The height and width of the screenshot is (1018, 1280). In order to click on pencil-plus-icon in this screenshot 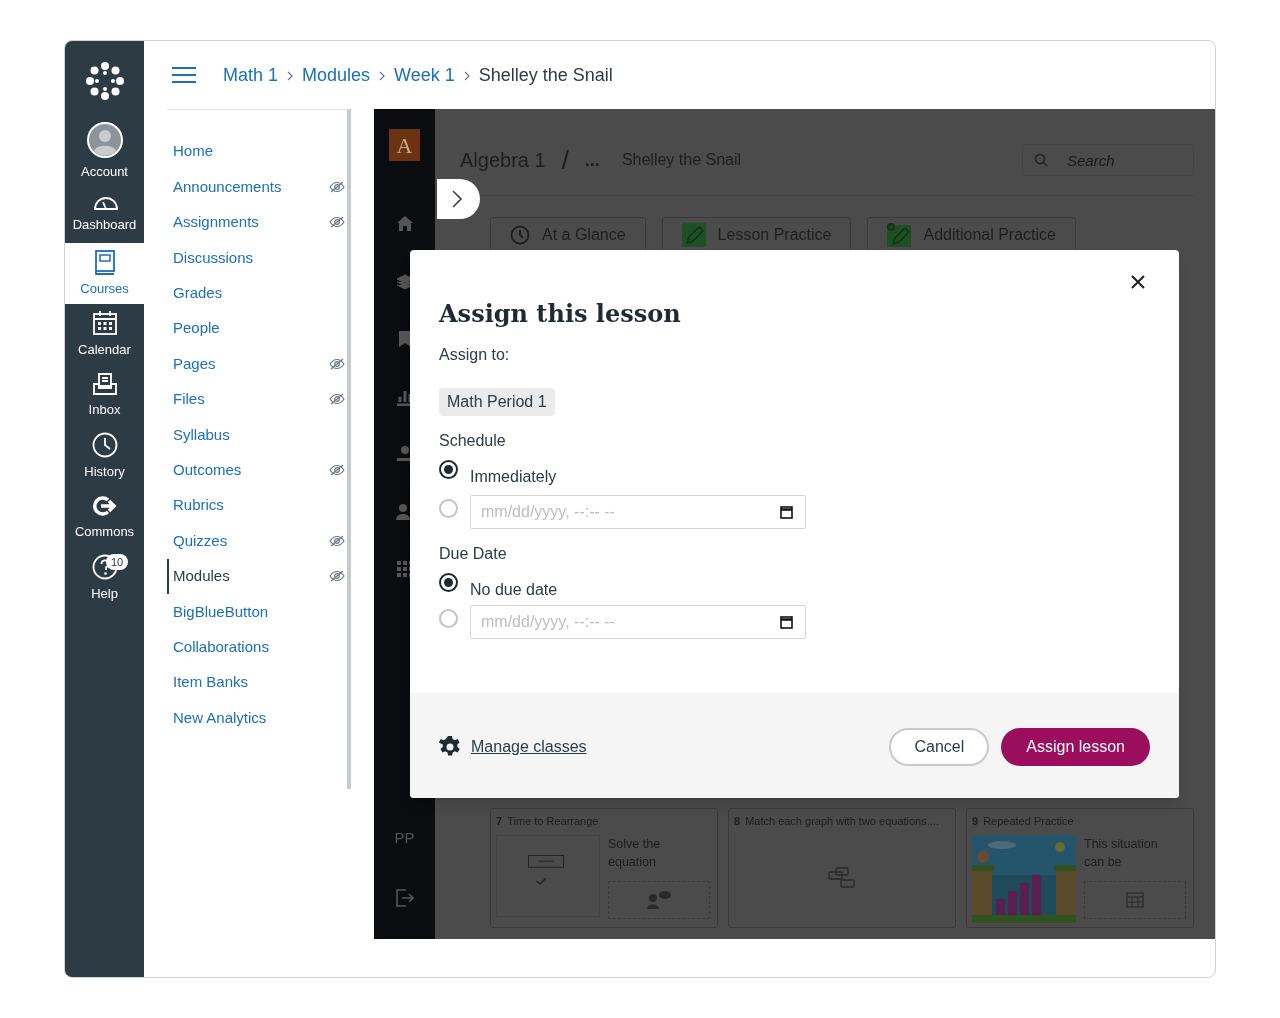, I will do `click(899, 235)`.